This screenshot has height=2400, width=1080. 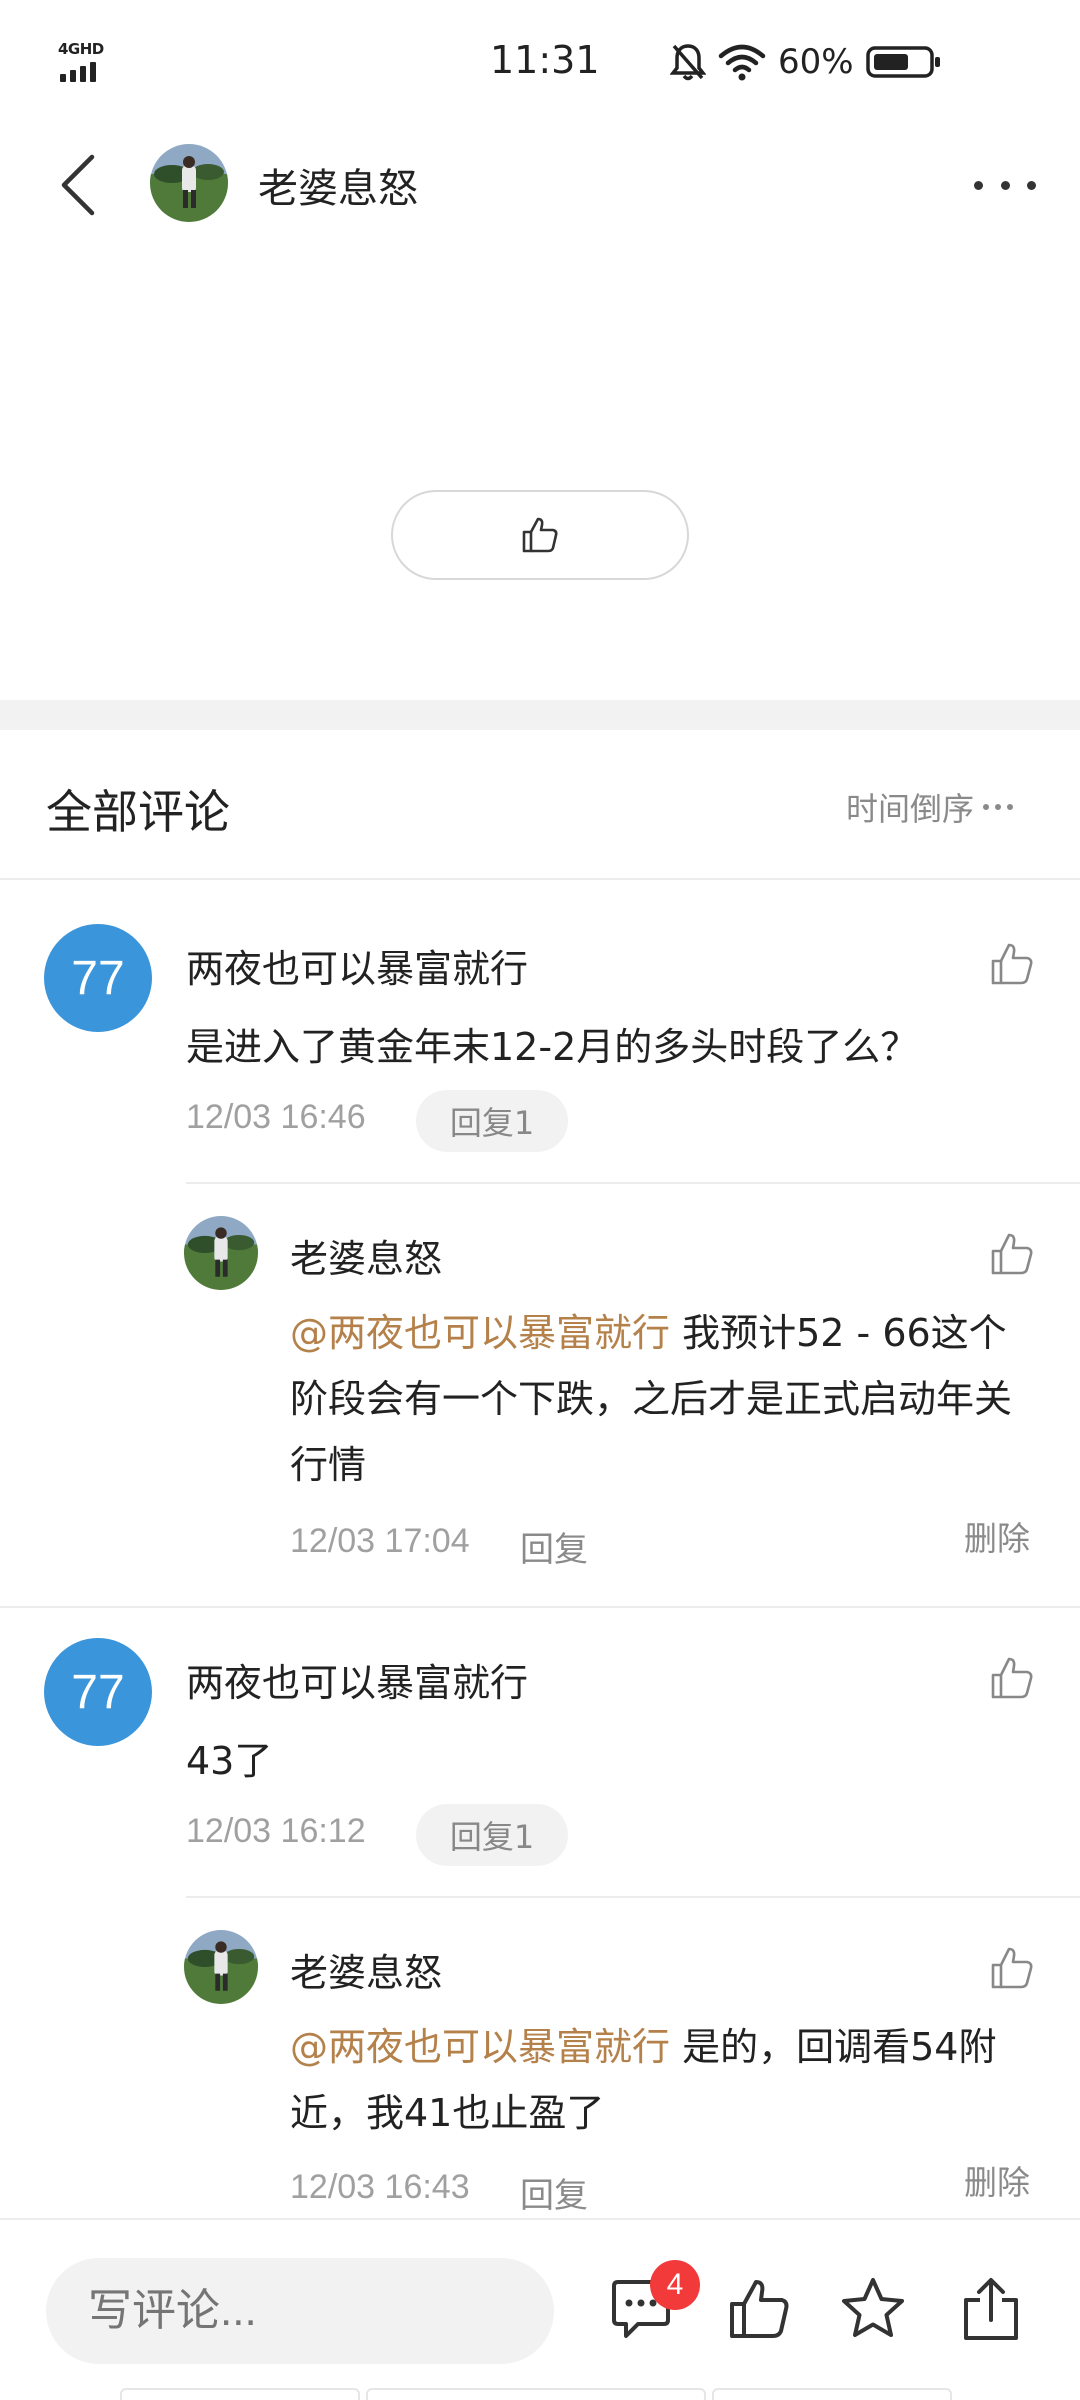 What do you see at coordinates (675, 2285) in the screenshot?
I see `comment-count-badge: 4` at bounding box center [675, 2285].